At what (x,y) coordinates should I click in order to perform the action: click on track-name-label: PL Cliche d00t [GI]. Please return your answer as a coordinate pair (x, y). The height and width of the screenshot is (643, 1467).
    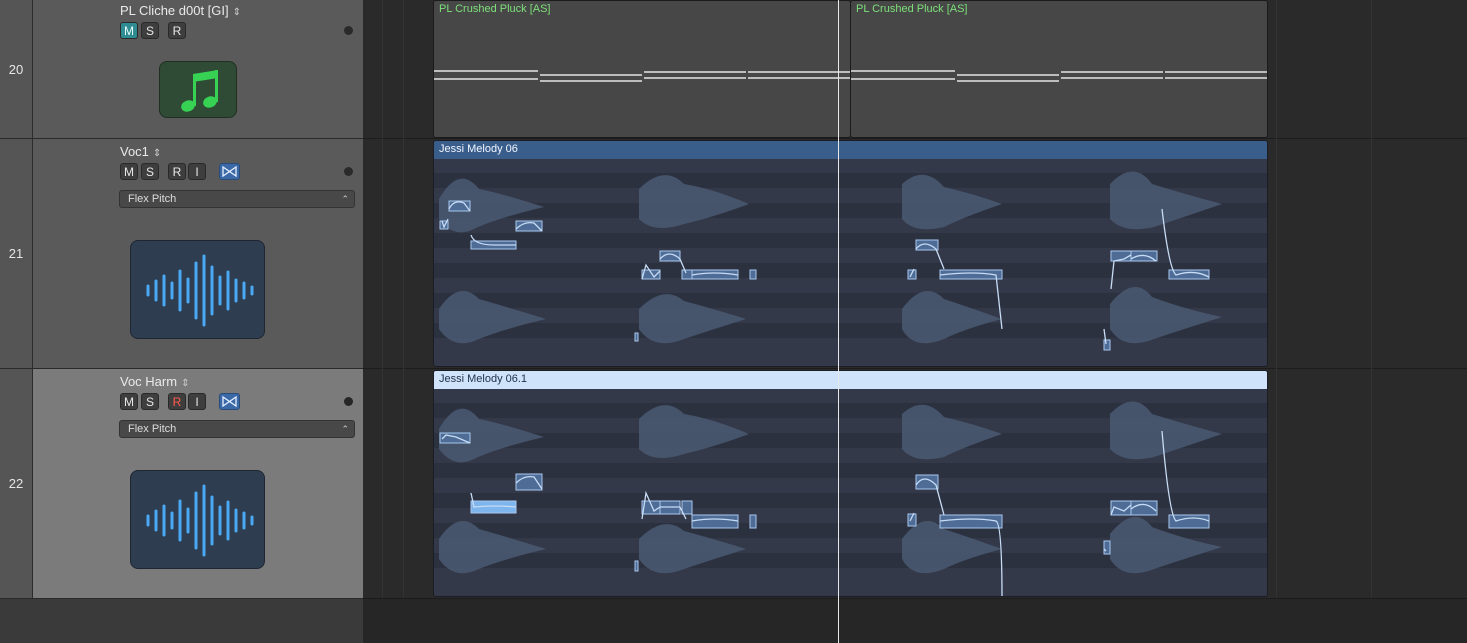
    Looking at the image, I should click on (174, 10).